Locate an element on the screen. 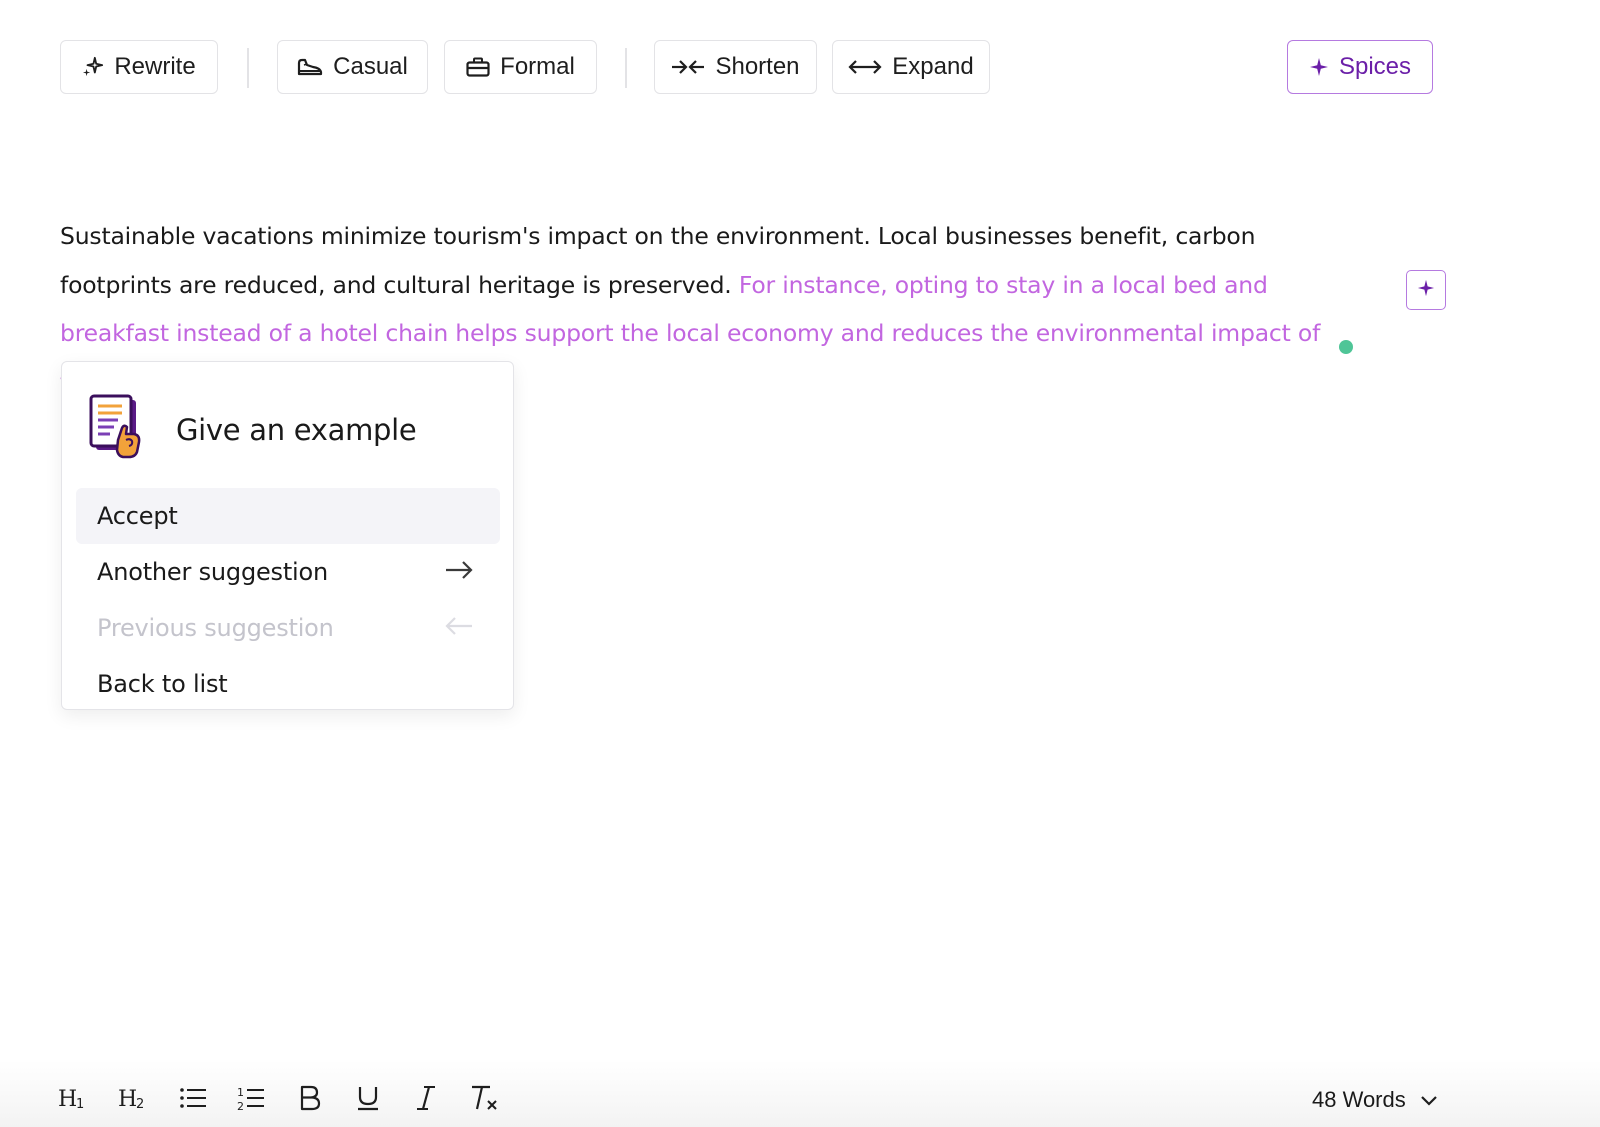 Image resolution: width=1600 pixels, height=1127 pixels. bullet-list-icon is located at coordinates (193, 1100).